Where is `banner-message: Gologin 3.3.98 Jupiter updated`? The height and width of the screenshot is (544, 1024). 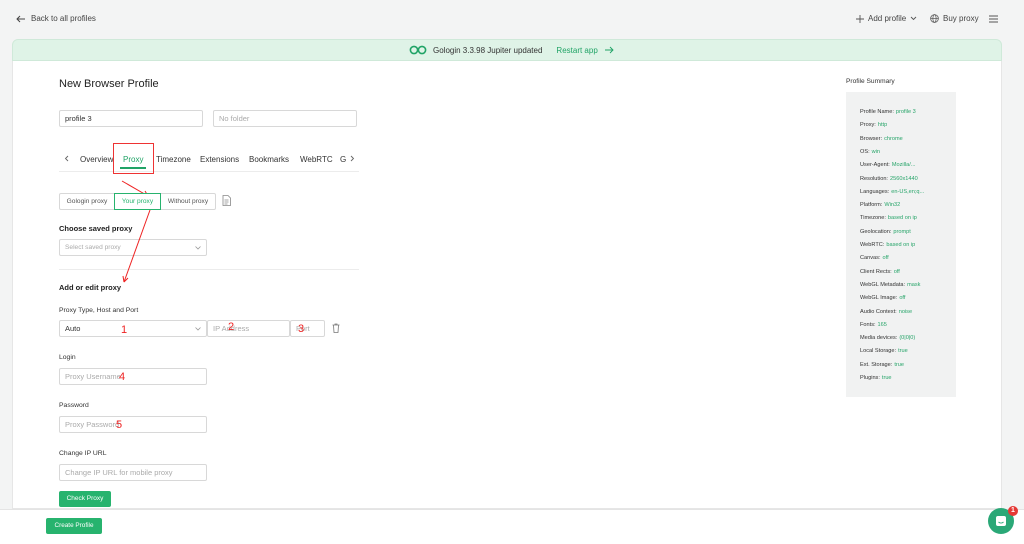
banner-message: Gologin 3.3.98 Jupiter updated is located at coordinates (488, 50).